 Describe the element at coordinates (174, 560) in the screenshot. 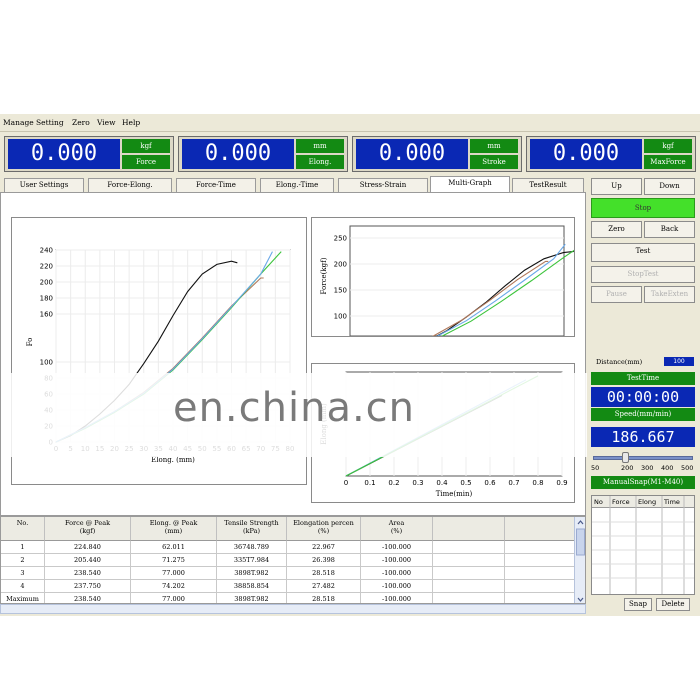

I see `table-cell: 71.275` at that location.